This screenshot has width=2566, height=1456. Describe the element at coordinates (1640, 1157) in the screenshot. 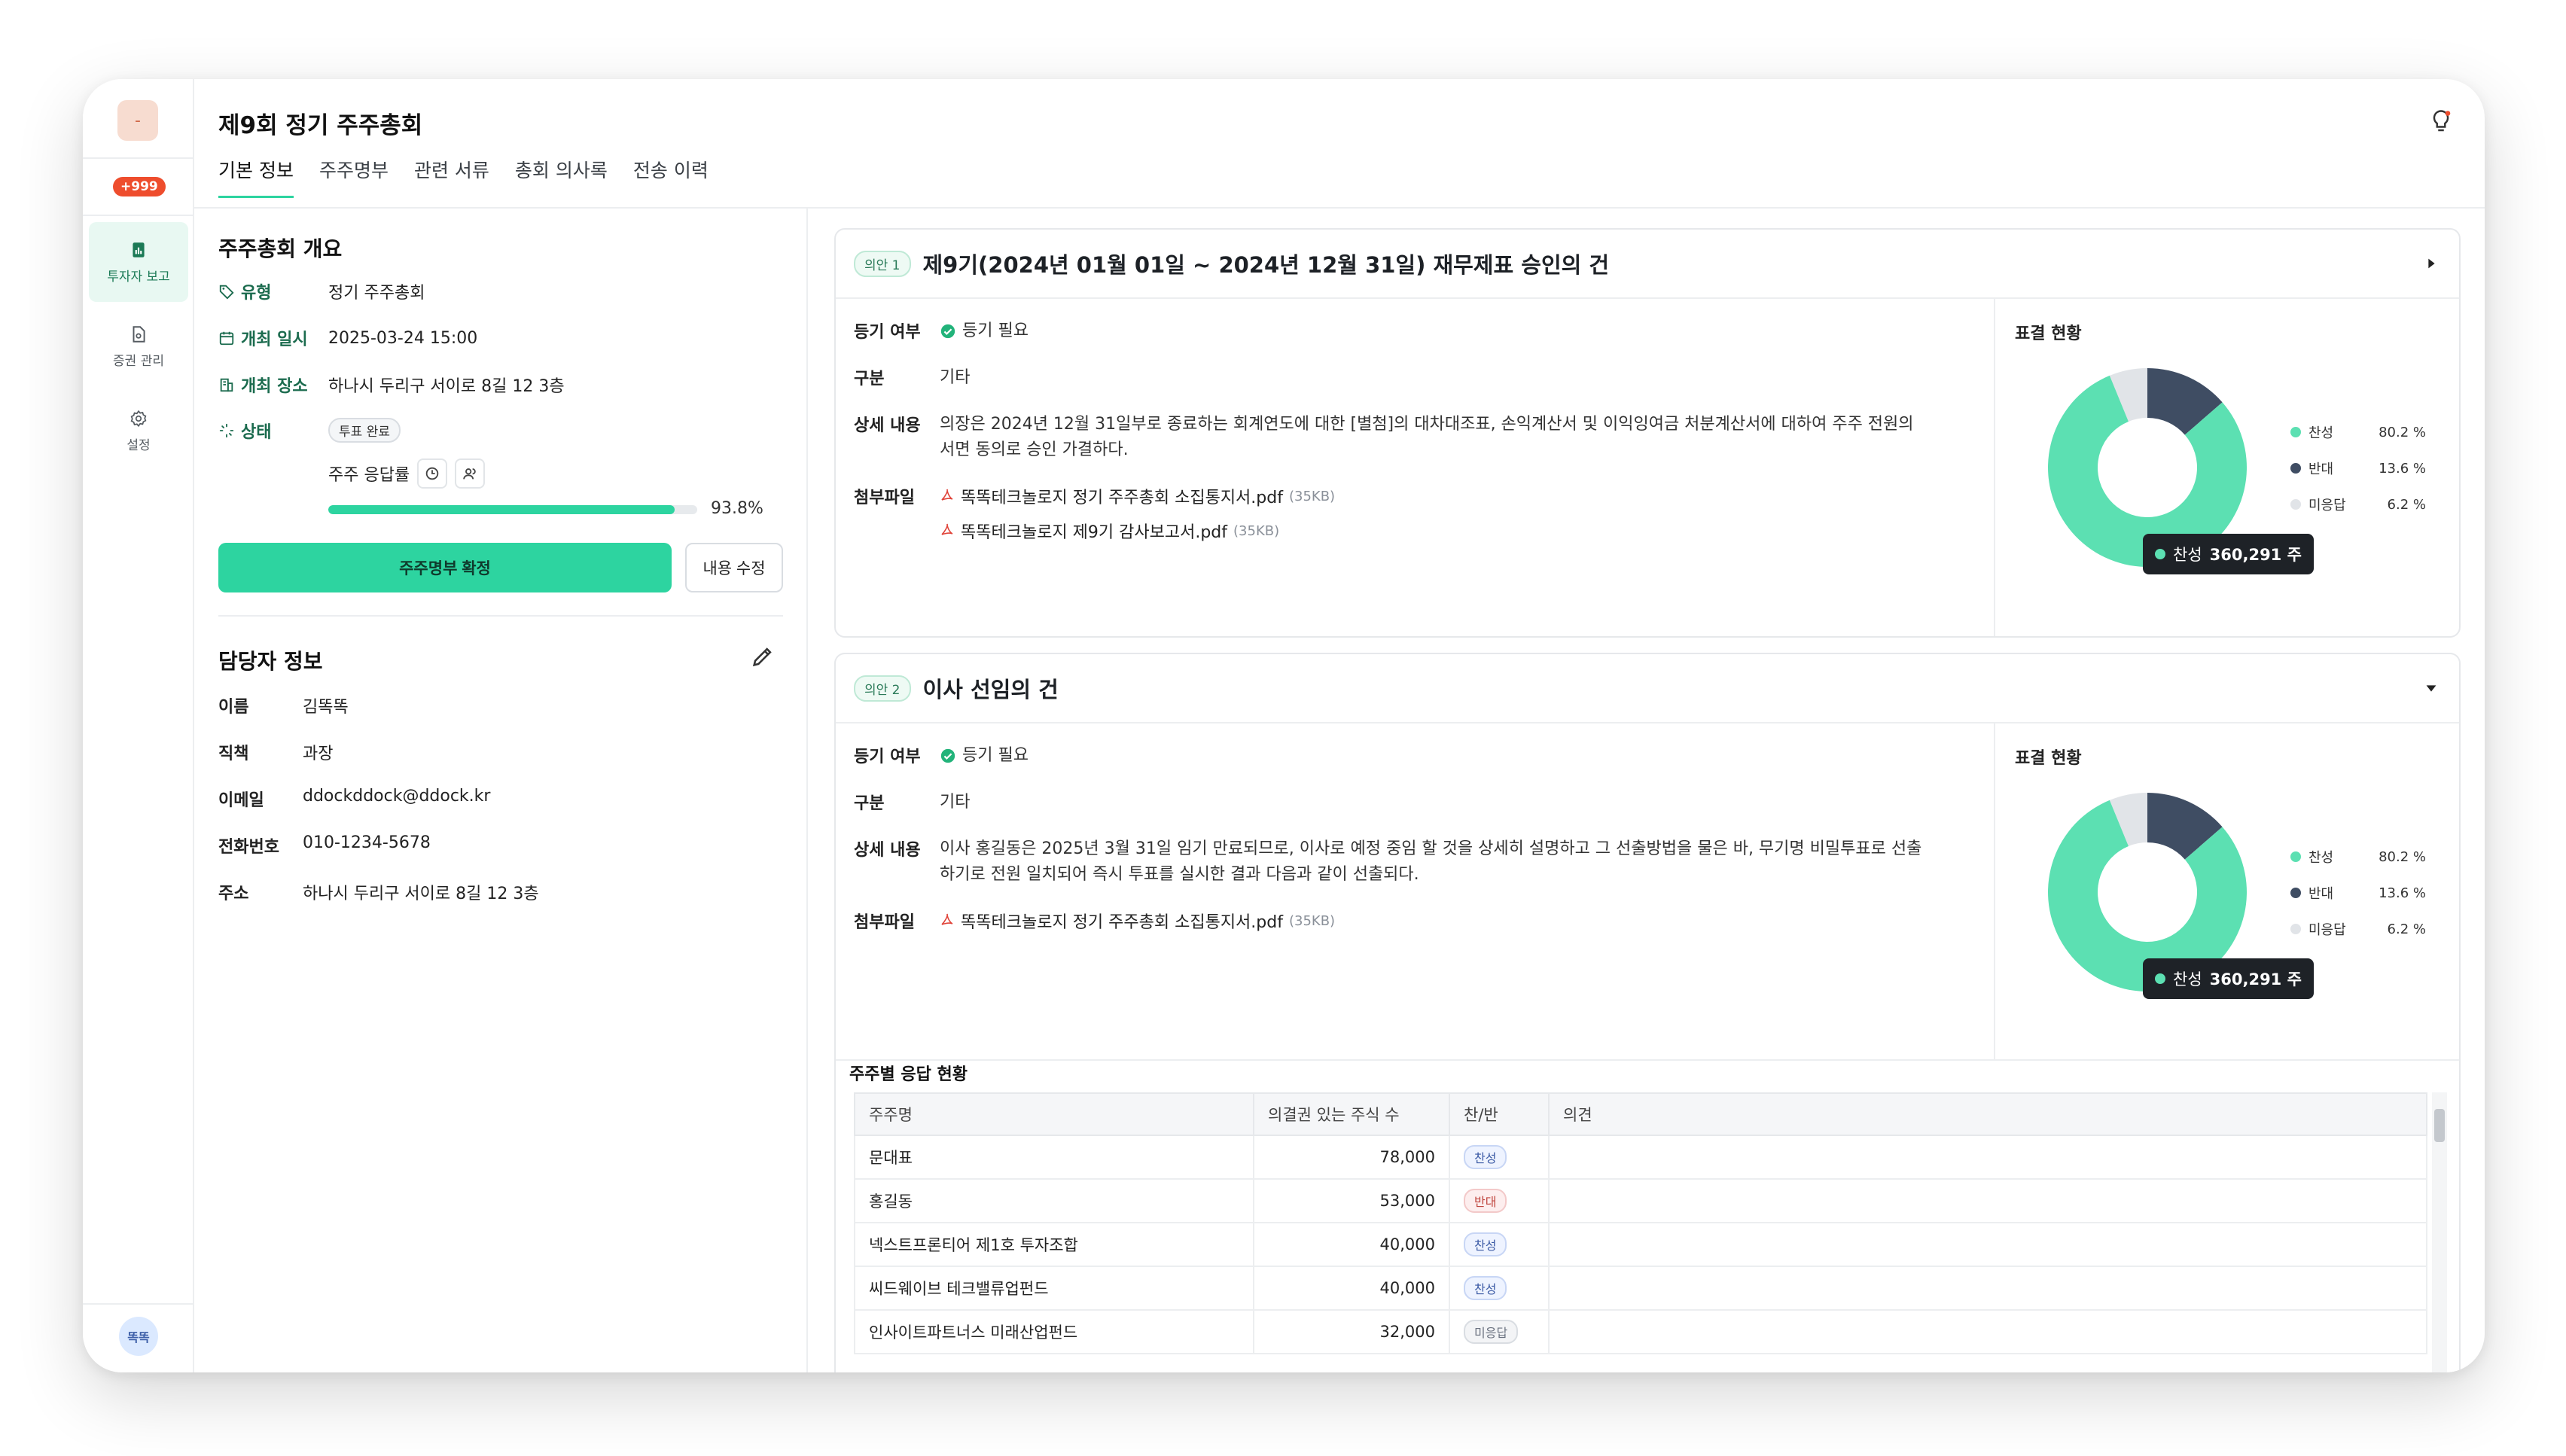

I see `table-row: 문대표 78,000 찬성` at that location.